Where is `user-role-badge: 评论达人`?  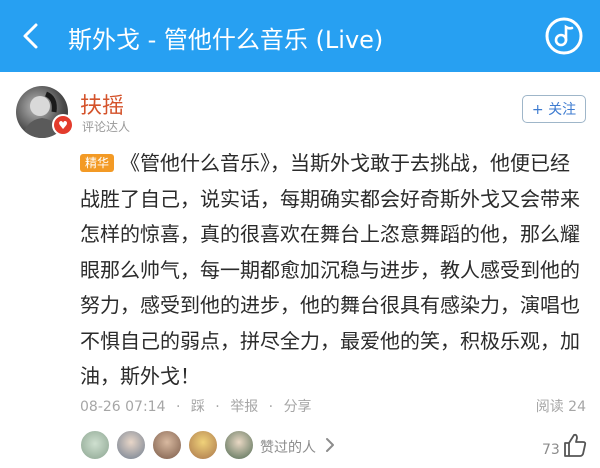
user-role-badge: 评论达人 is located at coordinates (106, 127).